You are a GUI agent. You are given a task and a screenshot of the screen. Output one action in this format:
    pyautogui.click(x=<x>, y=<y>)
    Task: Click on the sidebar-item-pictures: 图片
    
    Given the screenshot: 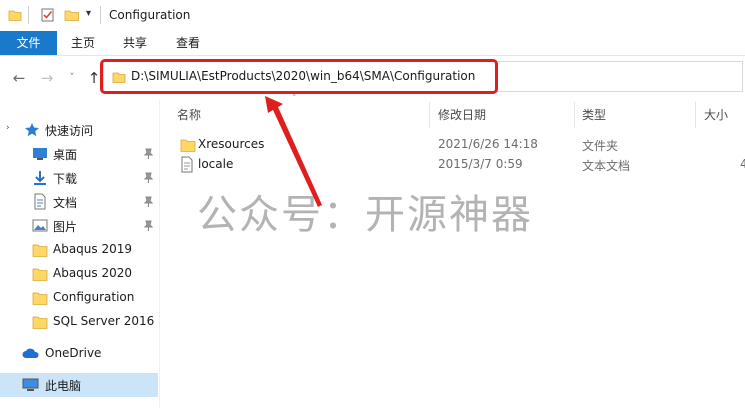 What is the action you would take?
    pyautogui.click(x=79, y=226)
    